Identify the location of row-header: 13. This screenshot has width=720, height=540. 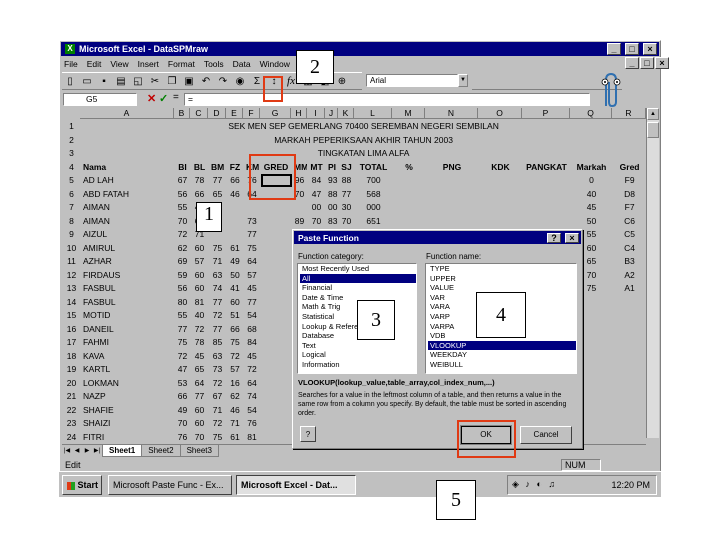
(71, 288).